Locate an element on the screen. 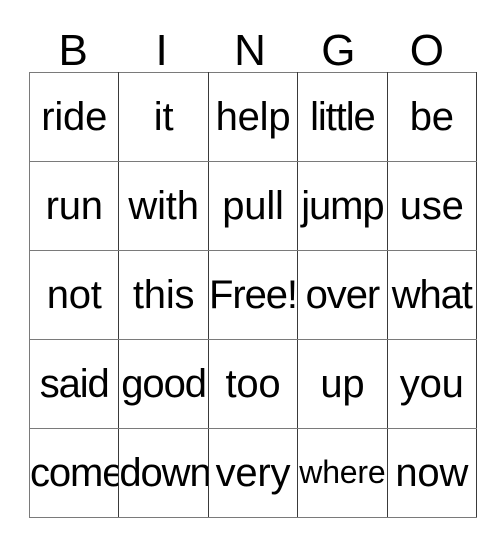  bingo-header-cell-b: B is located at coordinates (73, 49).